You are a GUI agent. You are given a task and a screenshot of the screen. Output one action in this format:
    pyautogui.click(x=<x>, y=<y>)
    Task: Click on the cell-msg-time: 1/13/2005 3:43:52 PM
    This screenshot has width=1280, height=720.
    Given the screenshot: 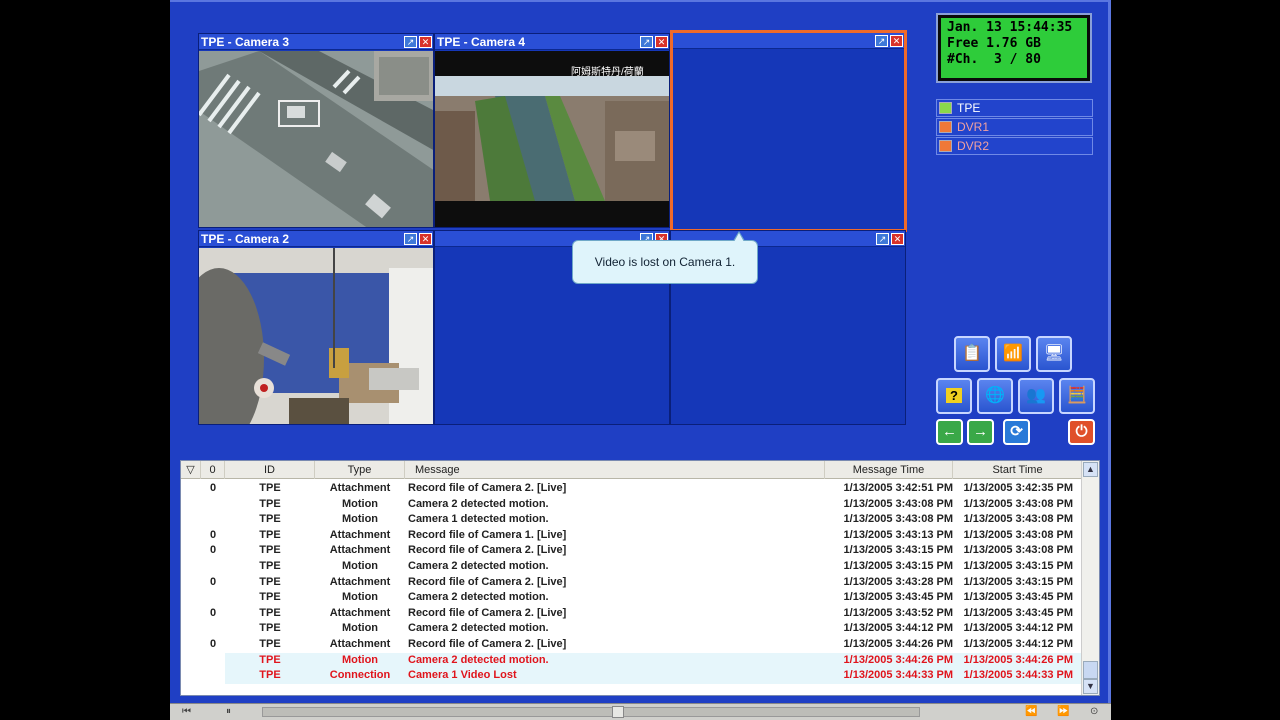 What is the action you would take?
    pyautogui.click(x=898, y=612)
    